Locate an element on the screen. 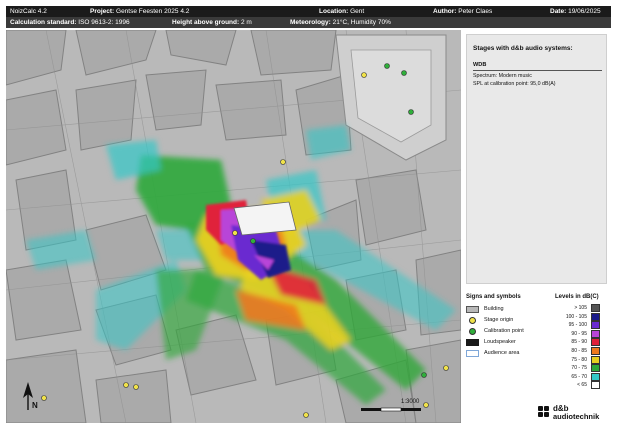 The height and width of the screenshot is (430, 619). db-logo: d&b audiotechnik is located at coordinates (573, 412).